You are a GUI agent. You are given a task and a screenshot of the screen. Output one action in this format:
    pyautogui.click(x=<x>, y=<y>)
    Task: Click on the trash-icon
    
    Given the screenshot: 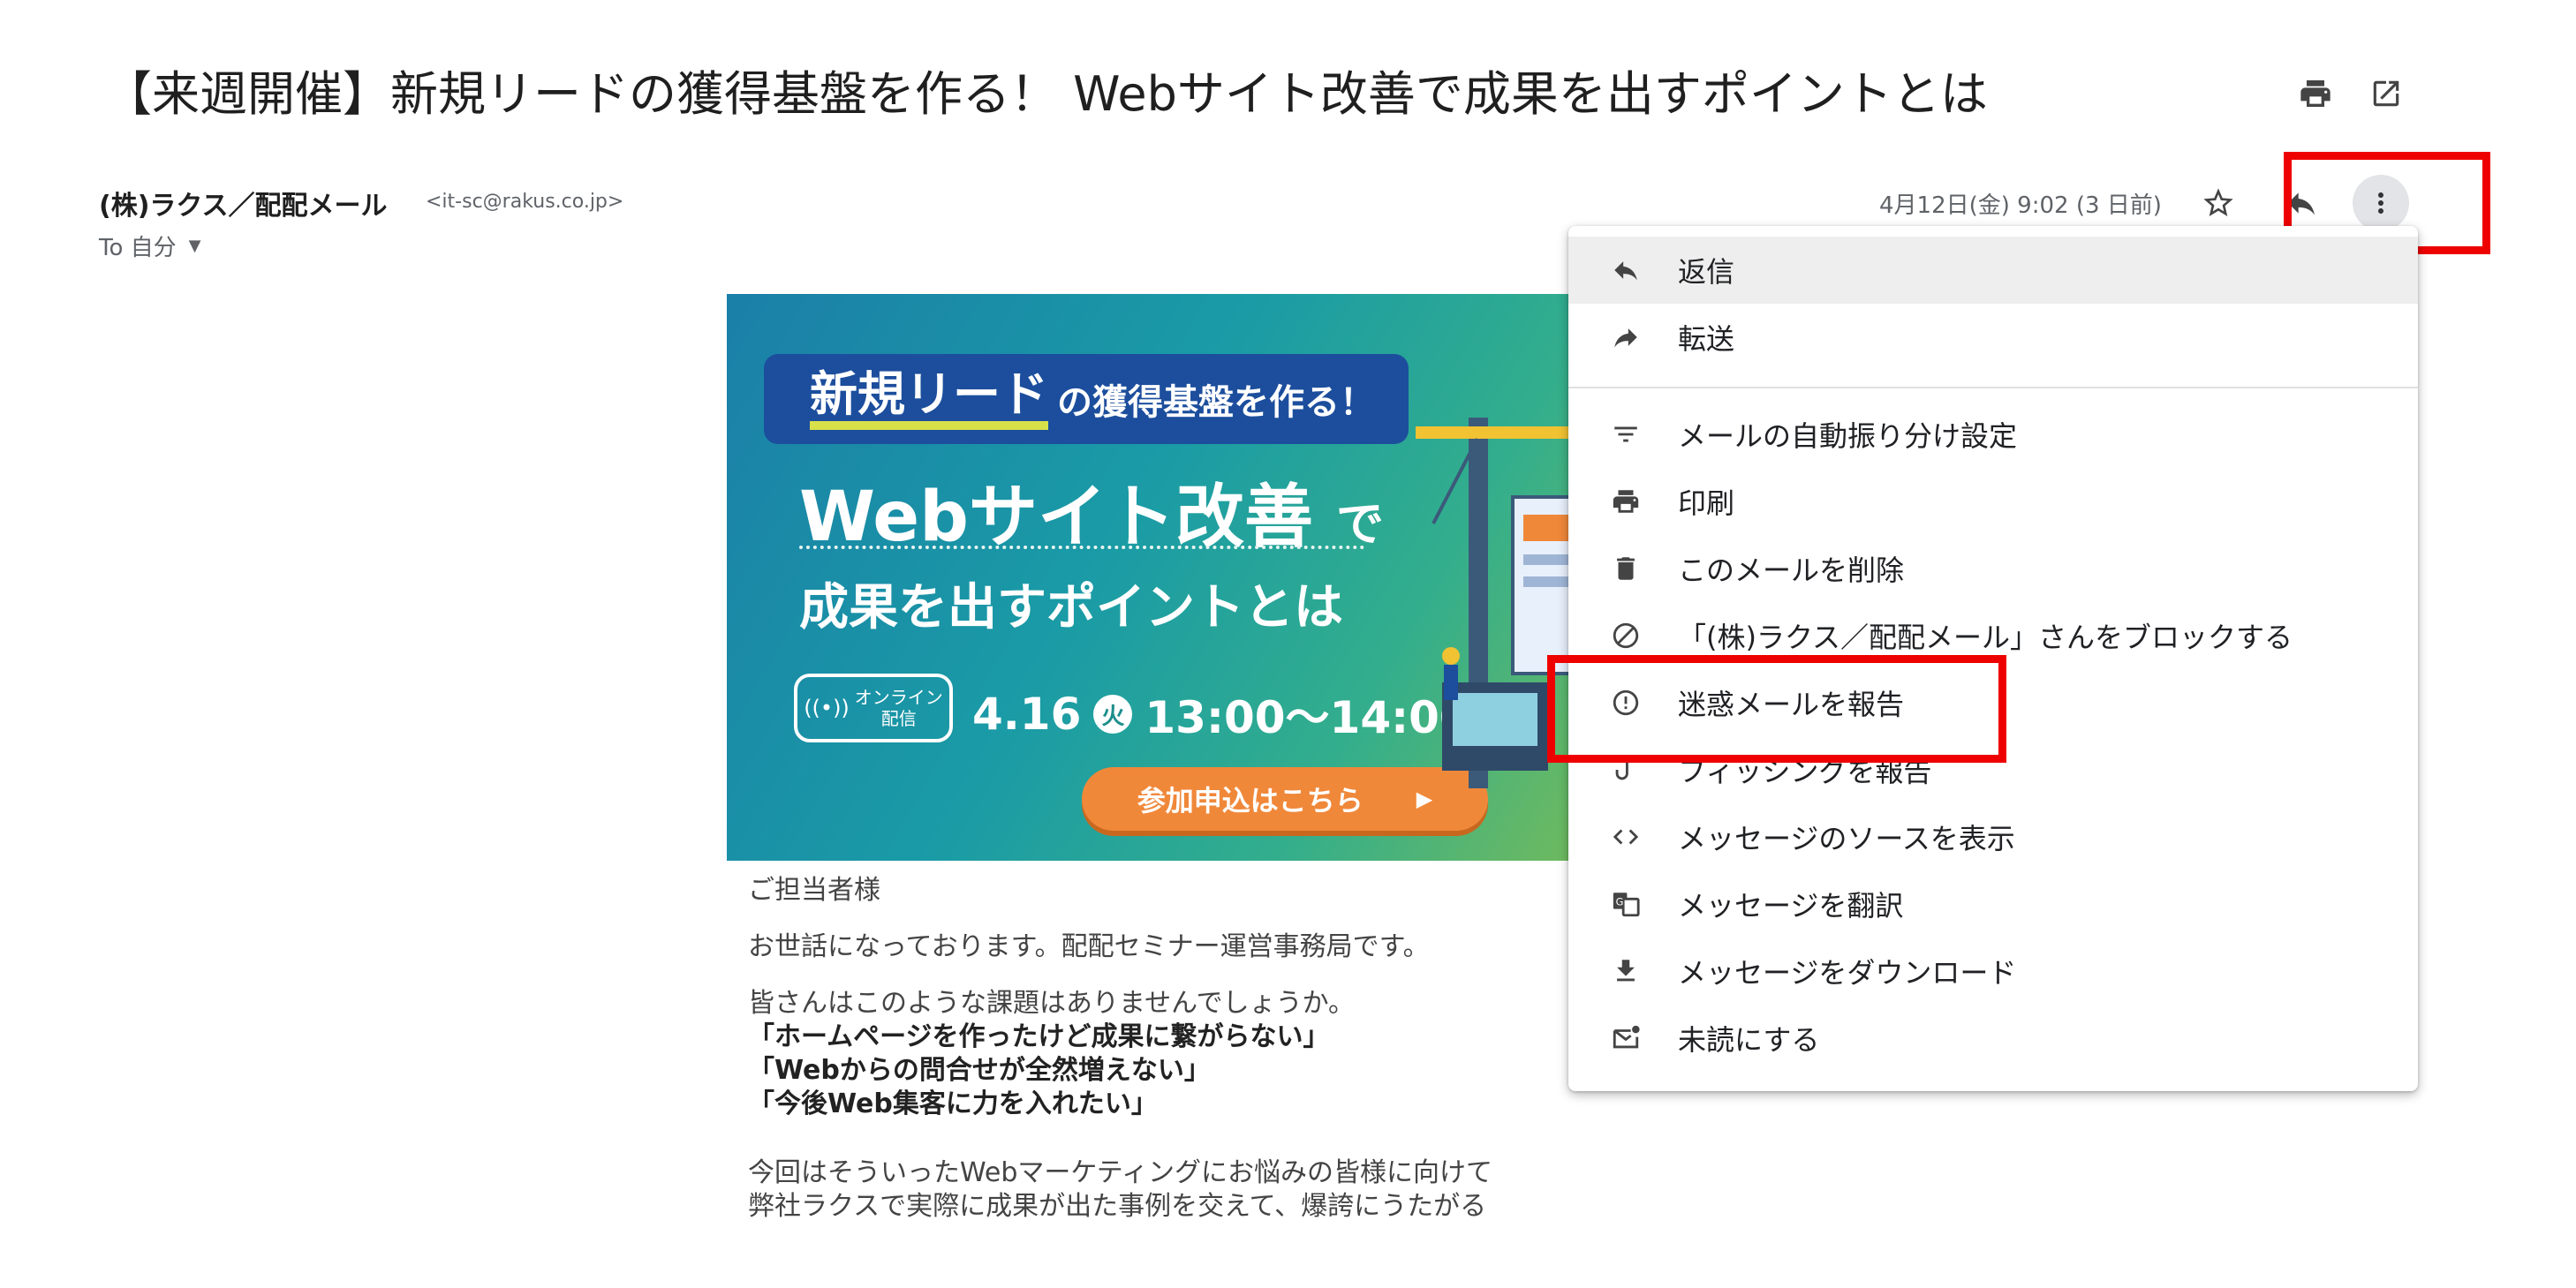 What is the action you would take?
    pyautogui.click(x=1626, y=569)
    